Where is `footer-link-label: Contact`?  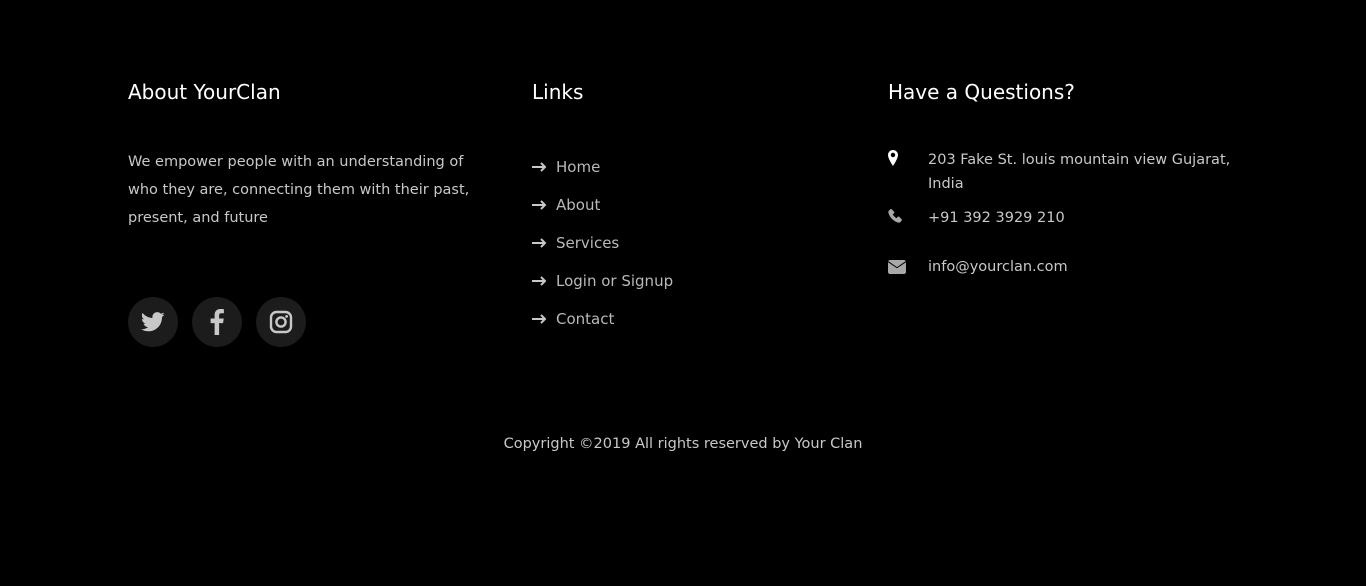 footer-link-label: Contact is located at coordinates (585, 319).